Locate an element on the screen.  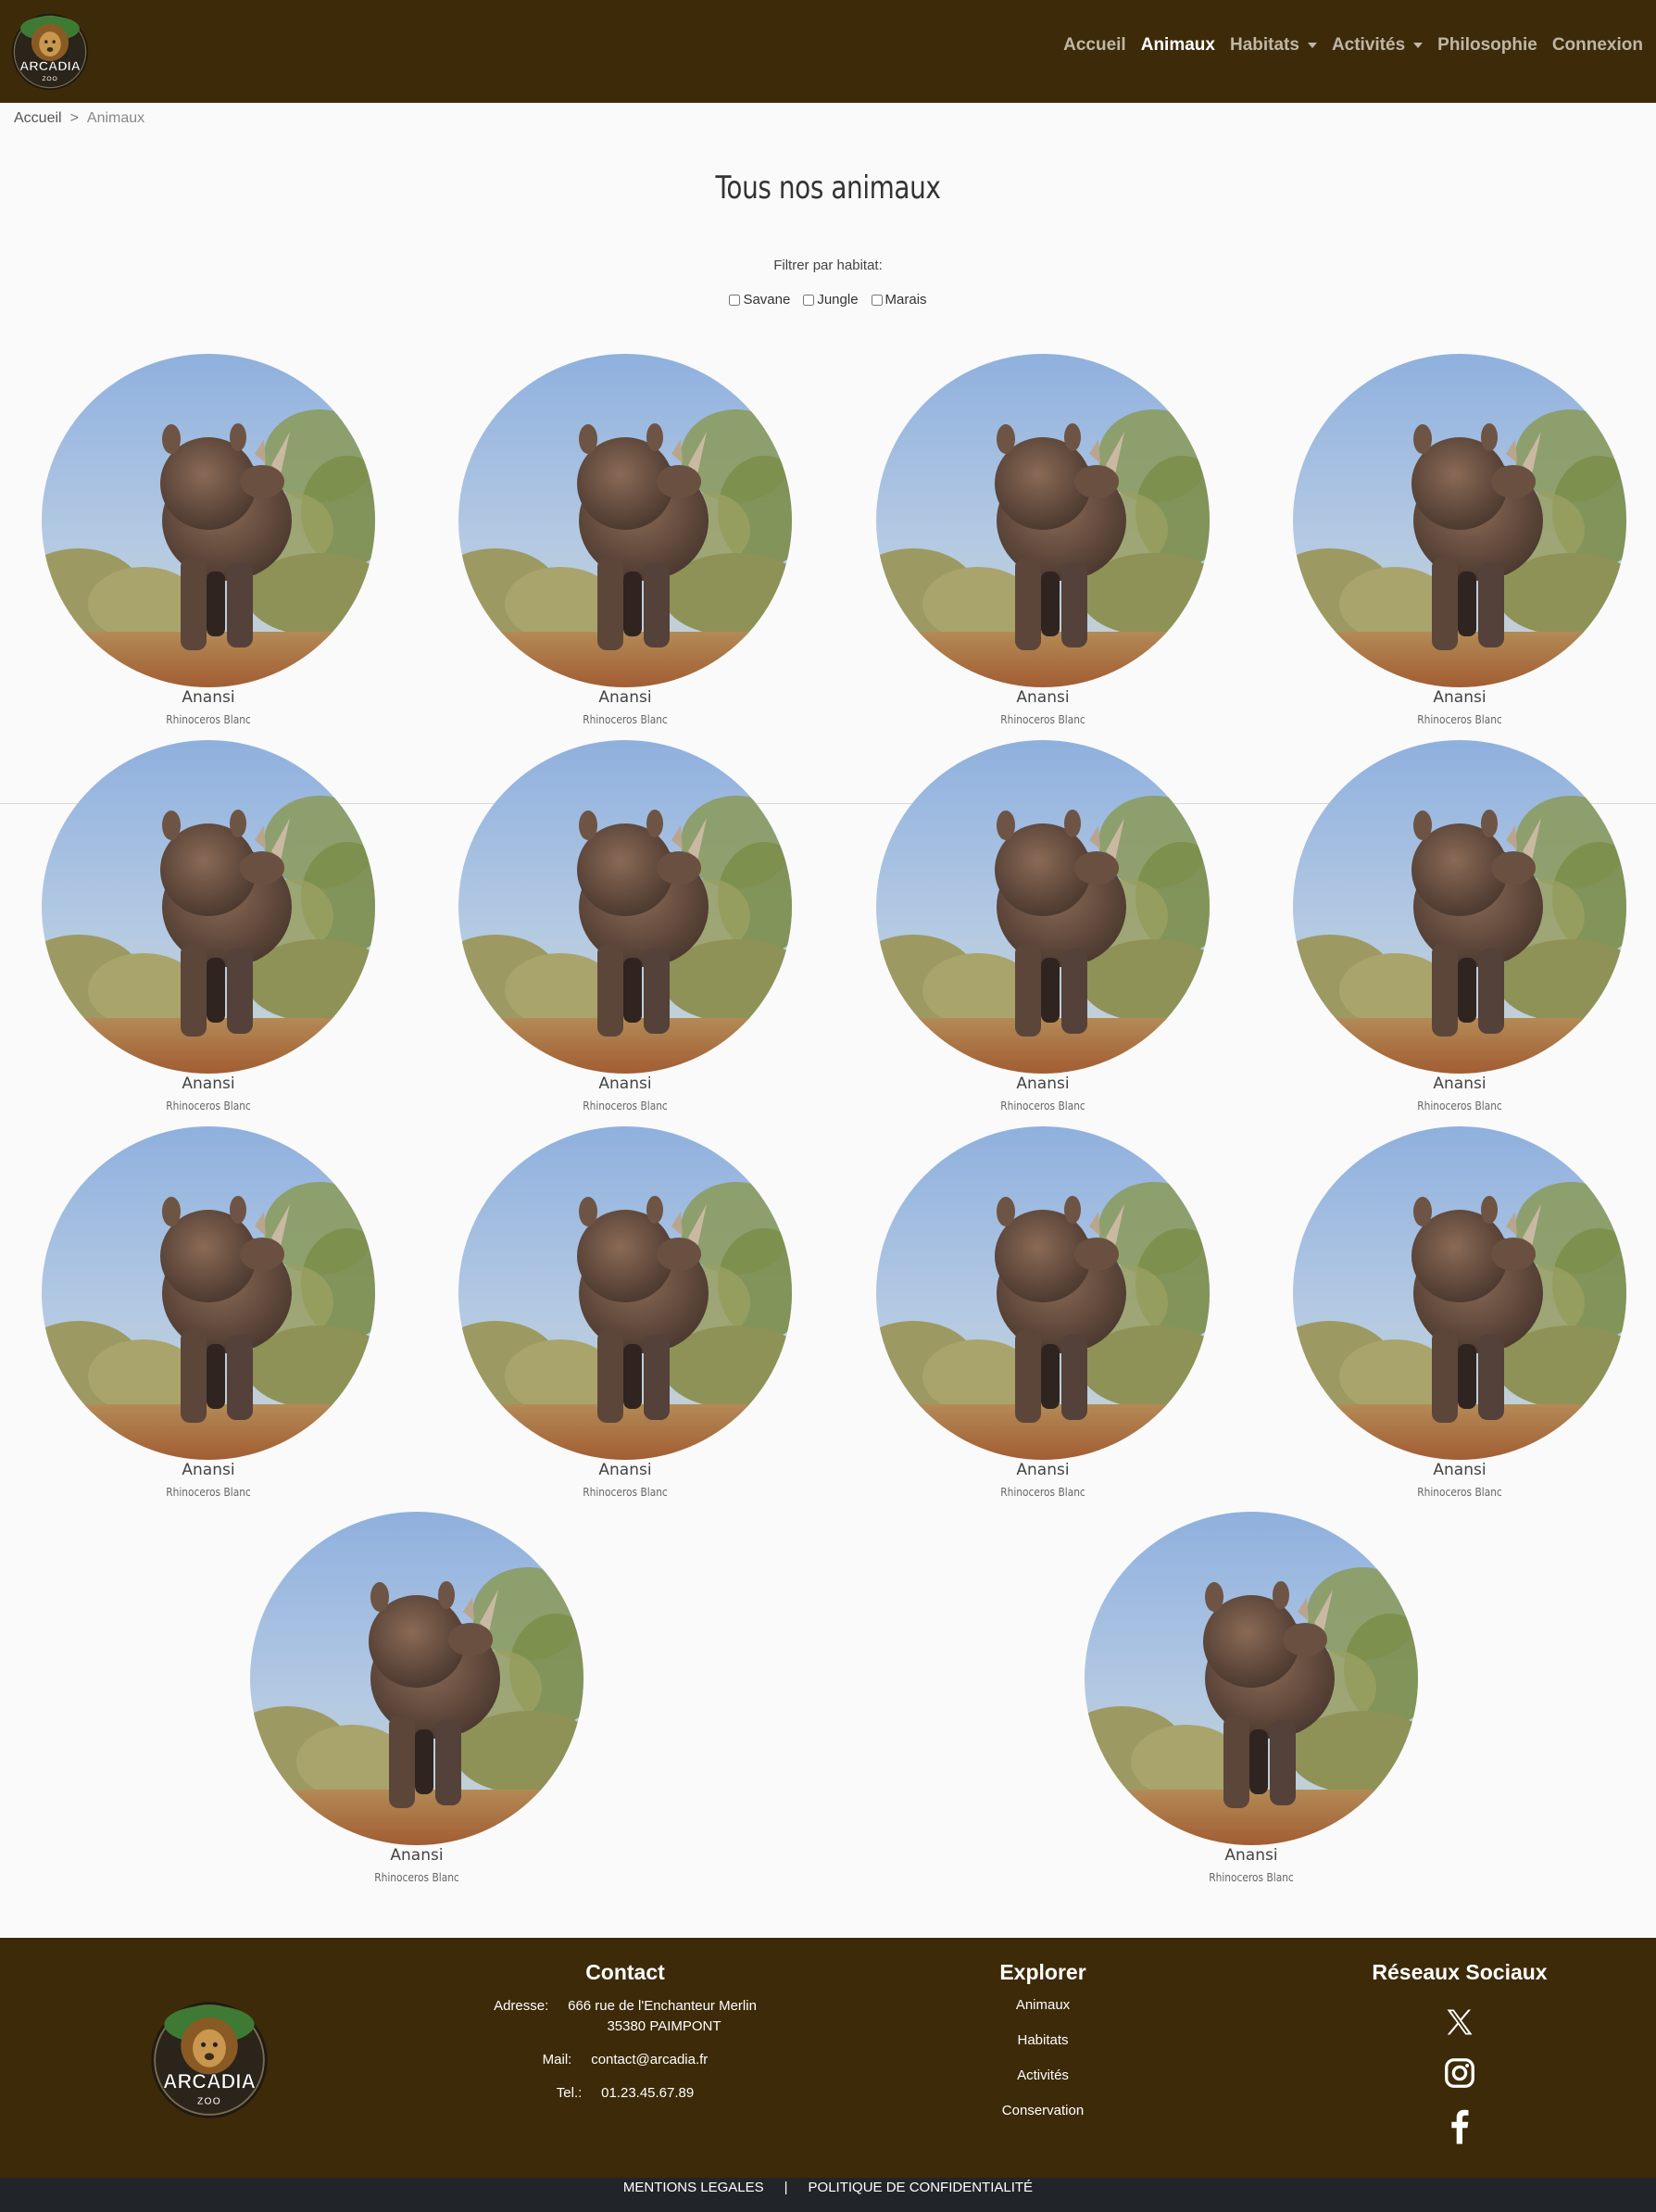
filter-marais-checkbox is located at coordinates (877, 300).